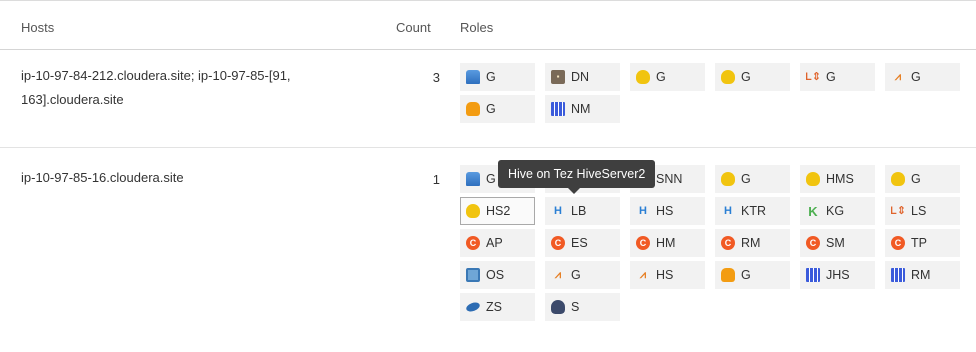 Image resolution: width=976 pixels, height=352 pixels. I want to click on role-label: SNN, so click(669, 179).